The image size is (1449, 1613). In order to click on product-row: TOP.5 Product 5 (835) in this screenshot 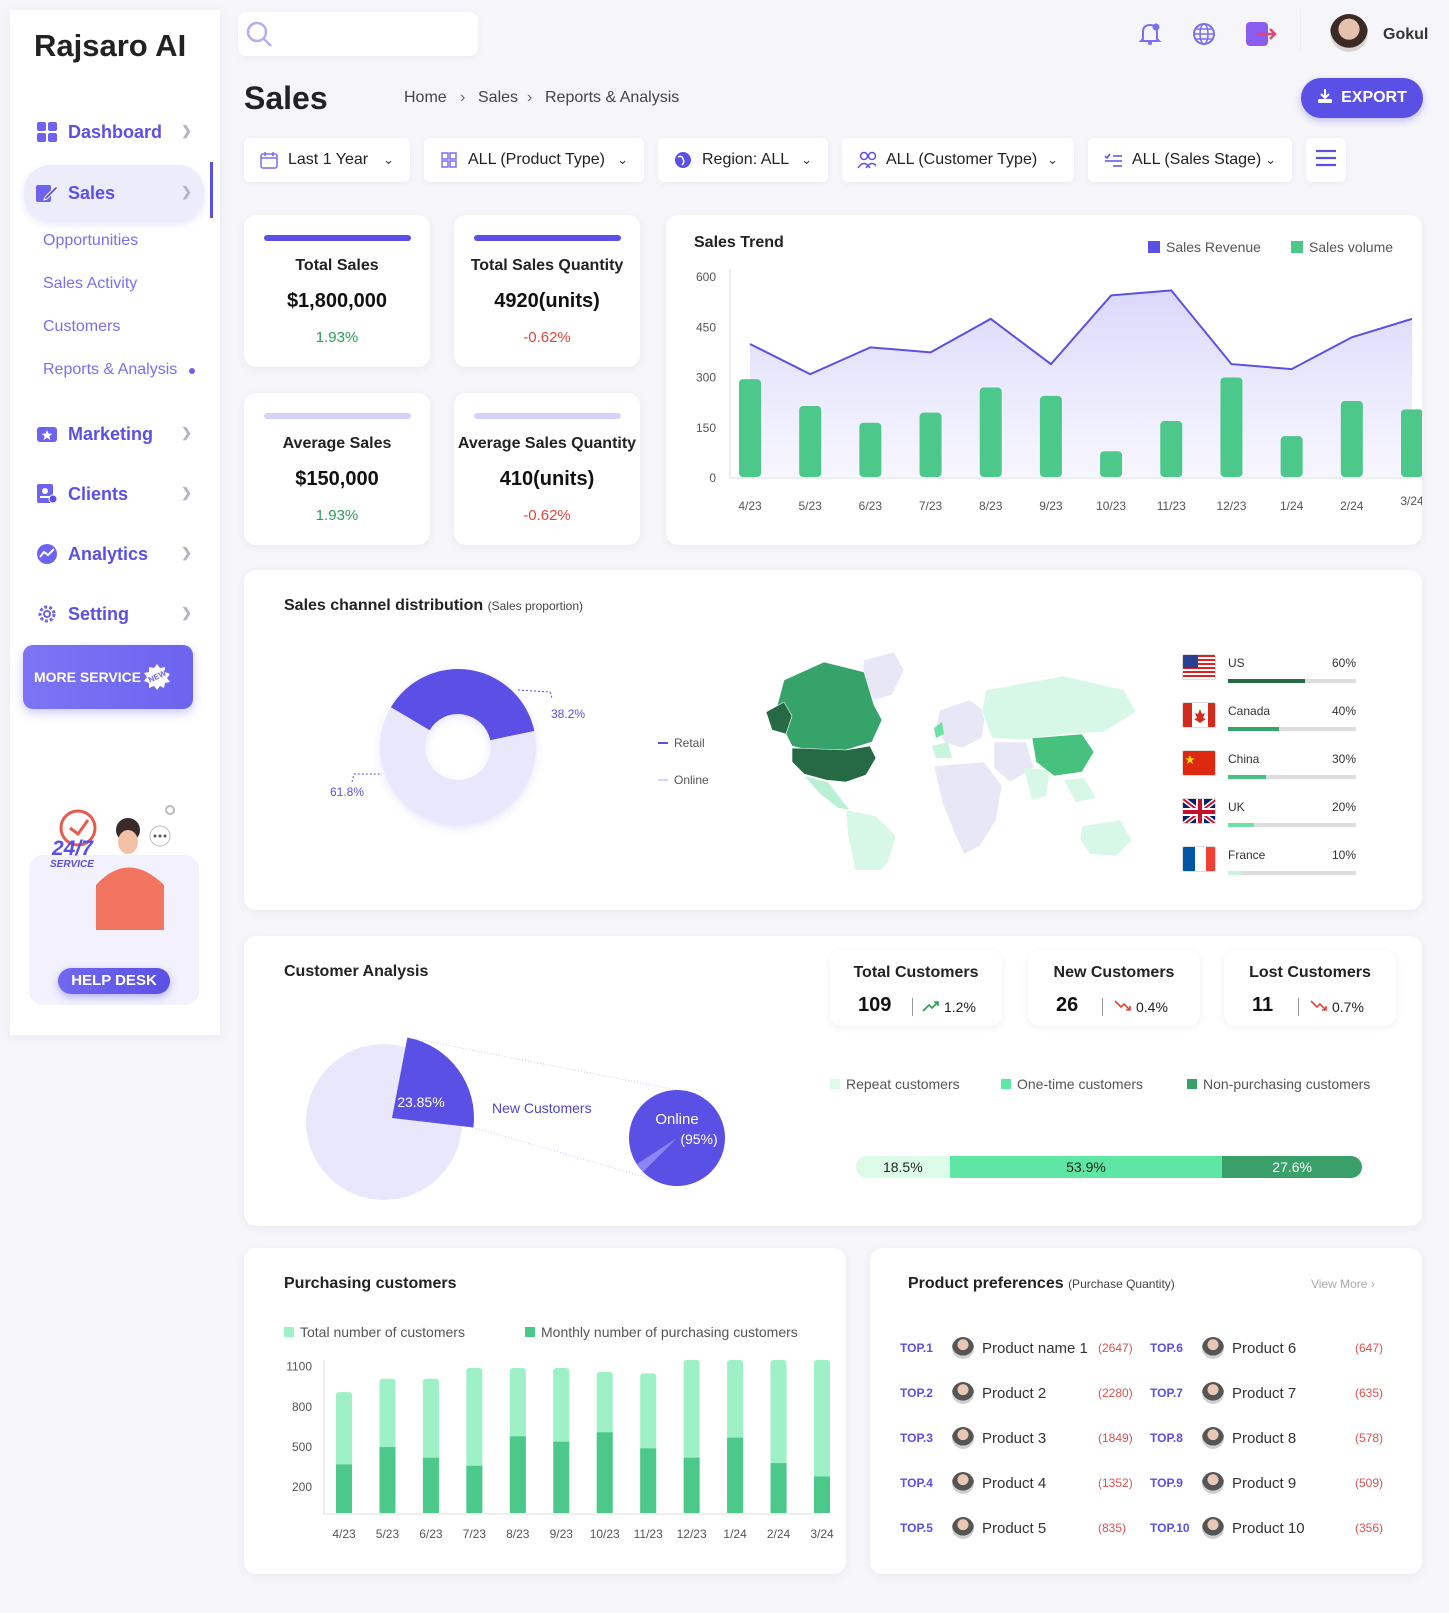, I will do `click(1020, 1528)`.